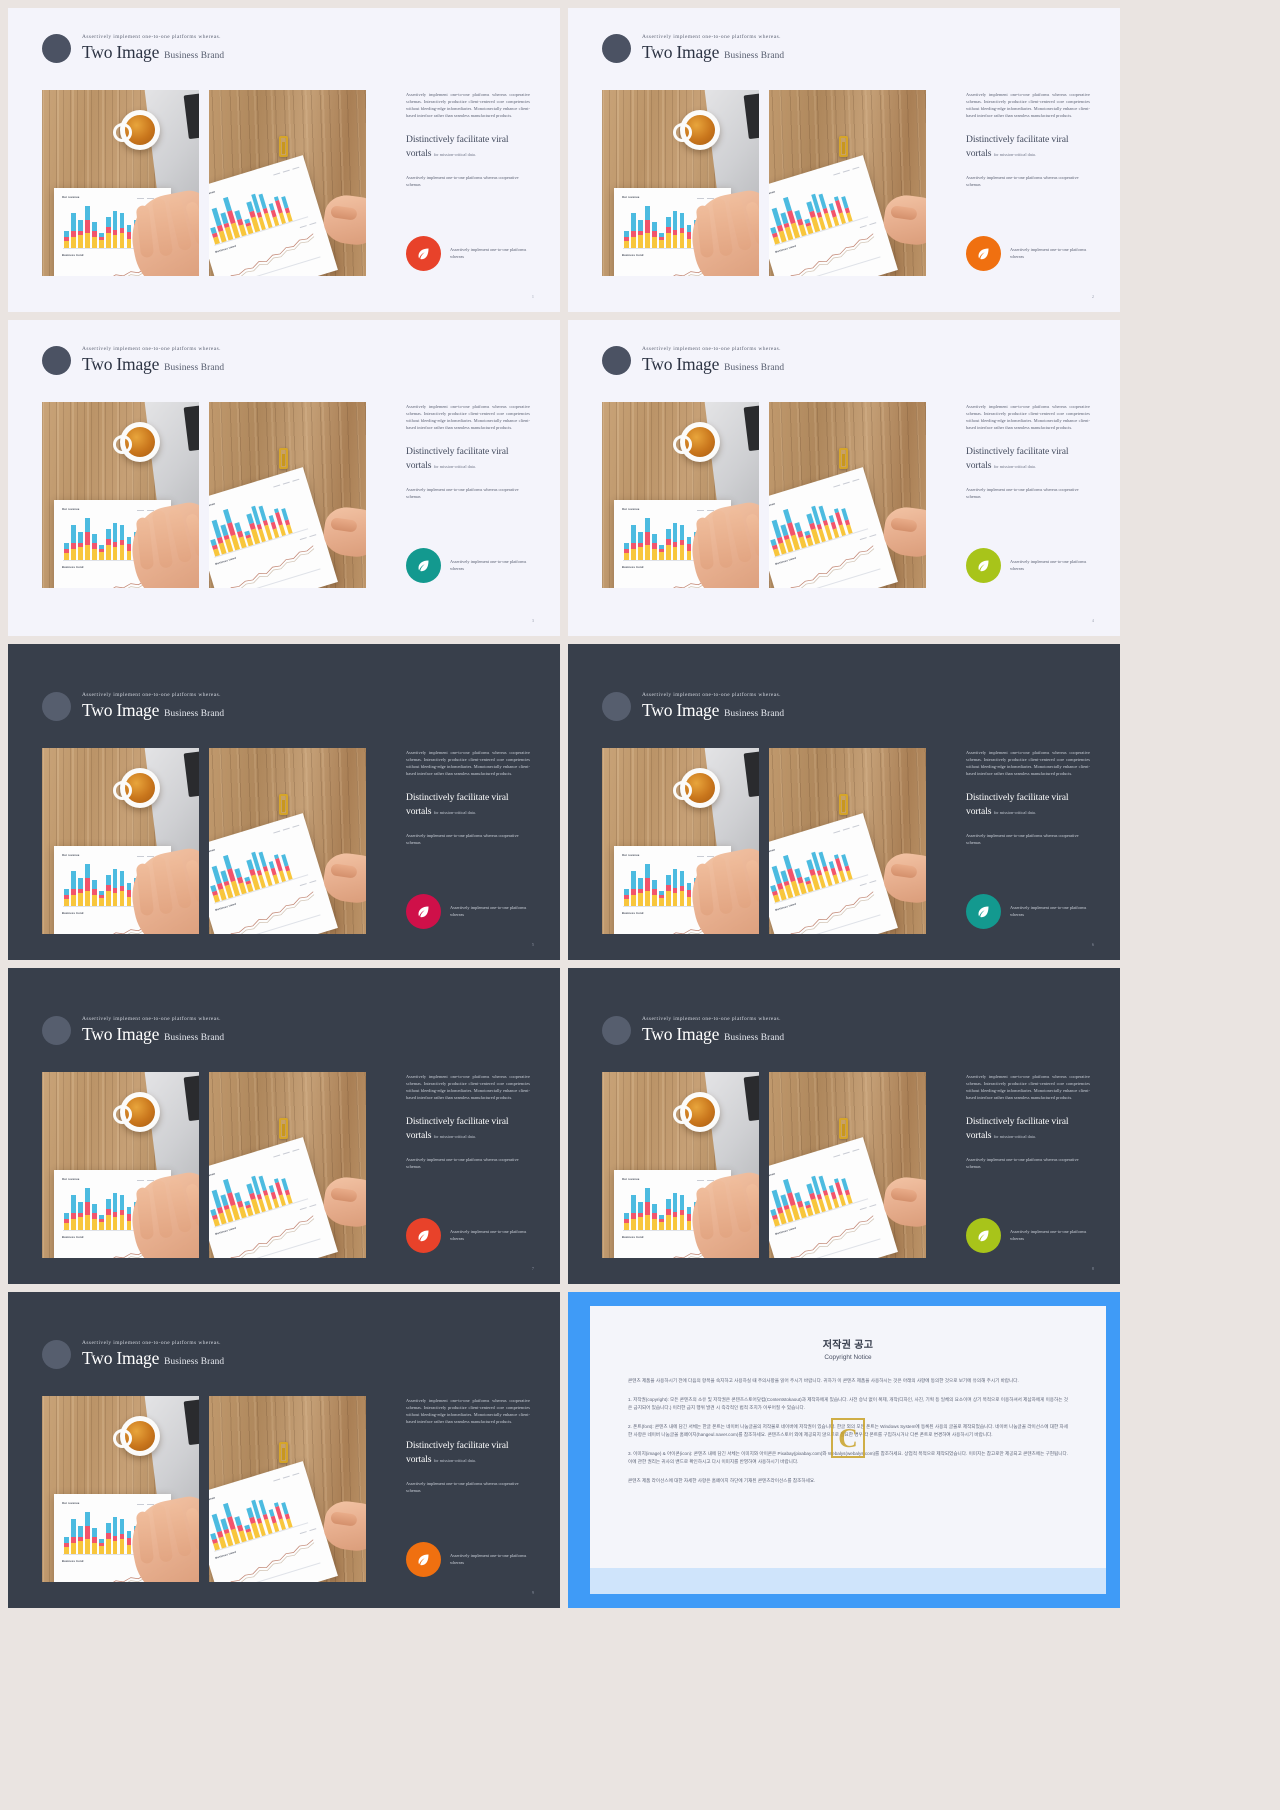 The width and height of the screenshot is (1280, 1810). Describe the element at coordinates (121, 1358) in the screenshot. I see `page-title: Two Image` at that location.